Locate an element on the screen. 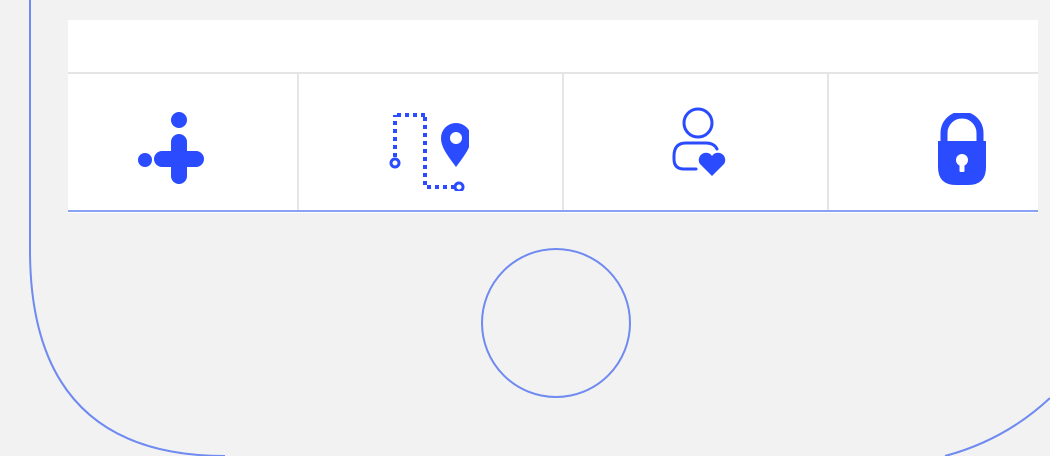 The height and width of the screenshot is (456, 1050). tab-favourites is located at coordinates (696, 142).